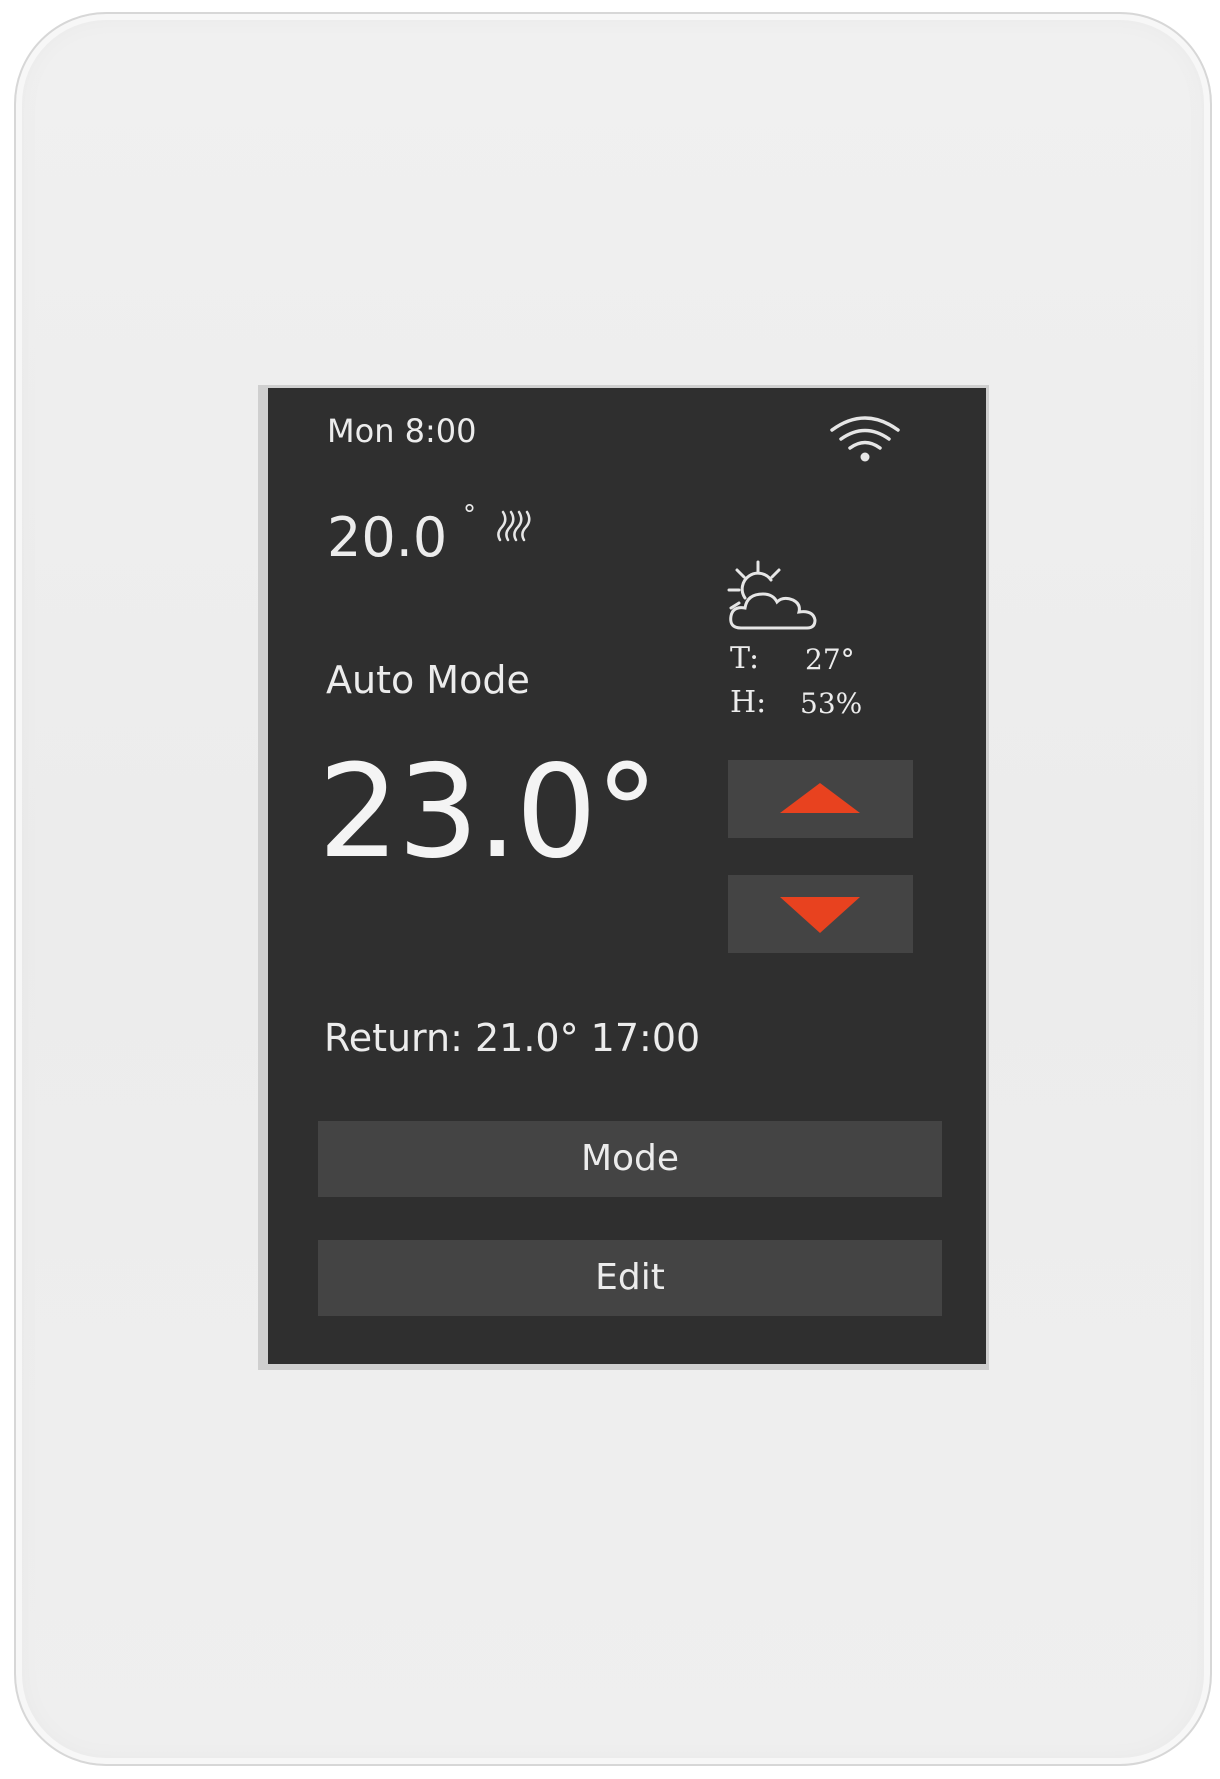  What do you see at coordinates (488, 812) in the screenshot?
I see `setpoint-temperature: 23.0°` at bounding box center [488, 812].